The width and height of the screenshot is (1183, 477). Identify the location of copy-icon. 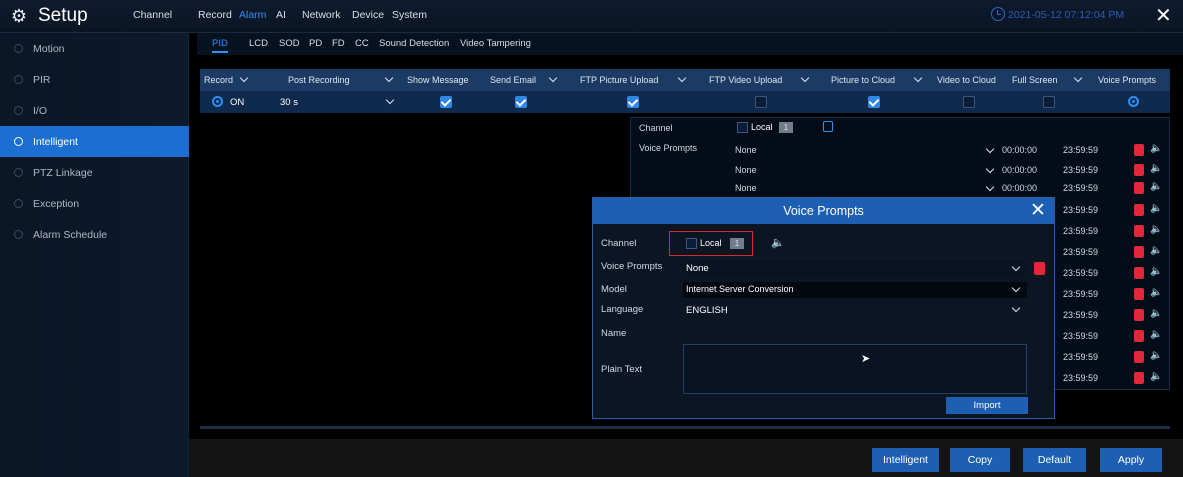
(828, 126).